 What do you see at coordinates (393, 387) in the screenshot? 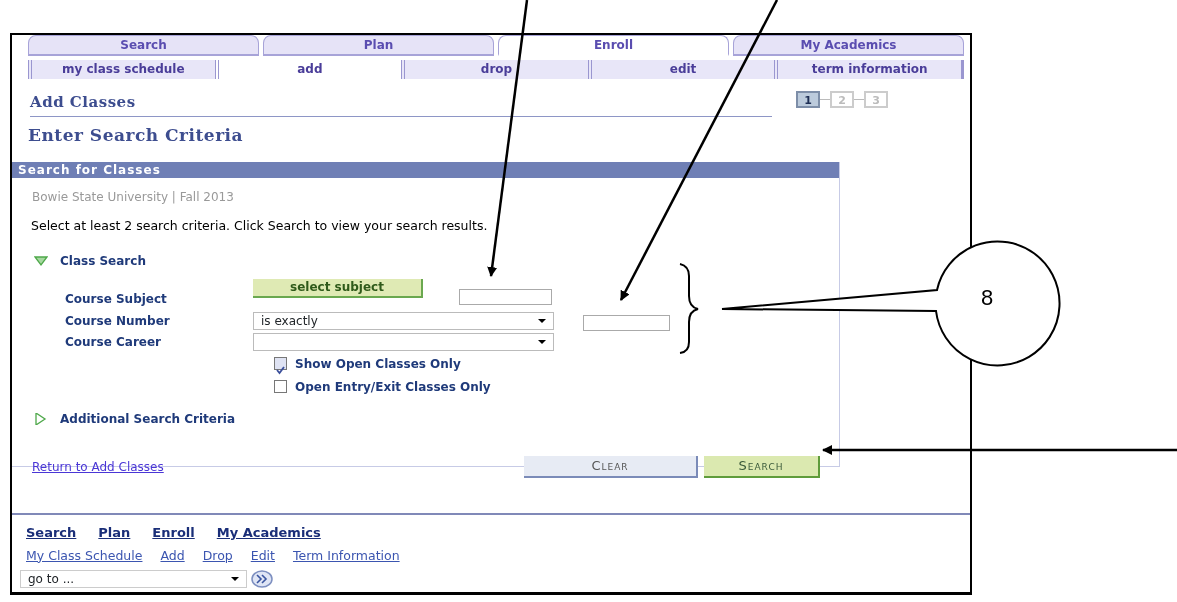
I see `checkbox-label: Open Entry/Exit Classes Only` at bounding box center [393, 387].